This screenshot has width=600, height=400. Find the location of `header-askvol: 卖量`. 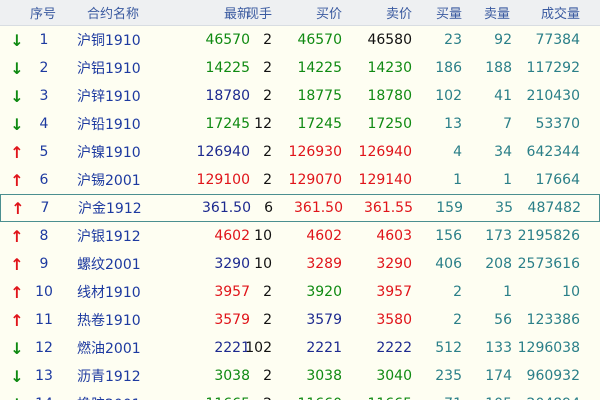

header-askvol: 卖量 is located at coordinates (493, 12).